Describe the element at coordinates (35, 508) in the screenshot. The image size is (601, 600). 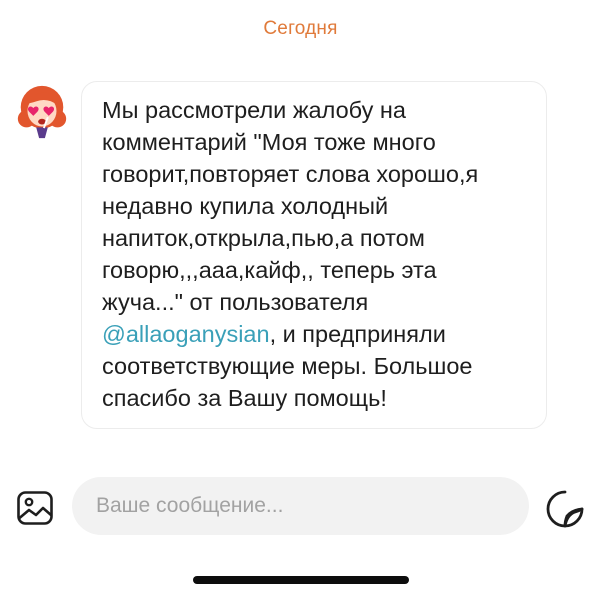
I see `image-icon` at that location.